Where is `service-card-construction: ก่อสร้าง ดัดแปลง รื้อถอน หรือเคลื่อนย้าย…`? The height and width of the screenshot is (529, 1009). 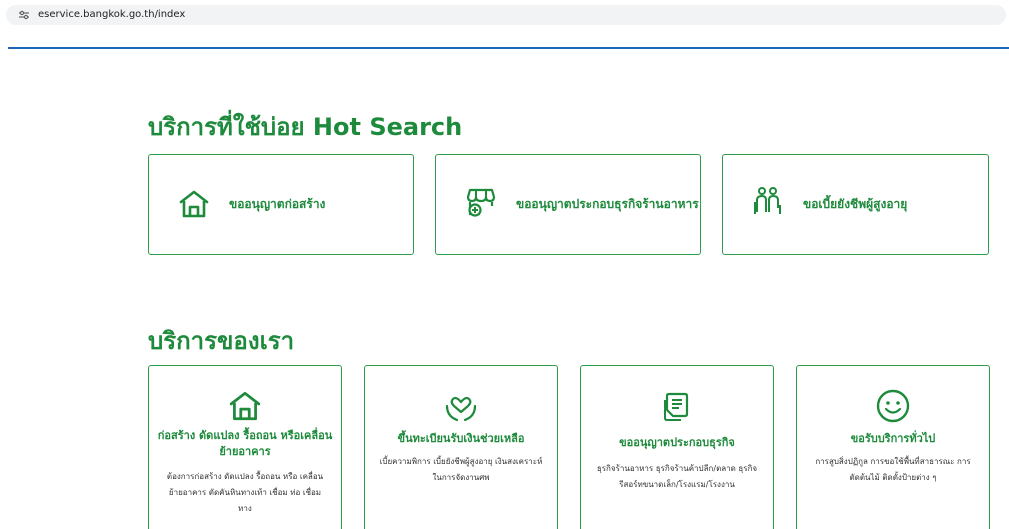
service-card-construction: ก่อสร้าง ดัดแปลง รื้อถอน หรือเคลื่อนย้าย… is located at coordinates (245, 447).